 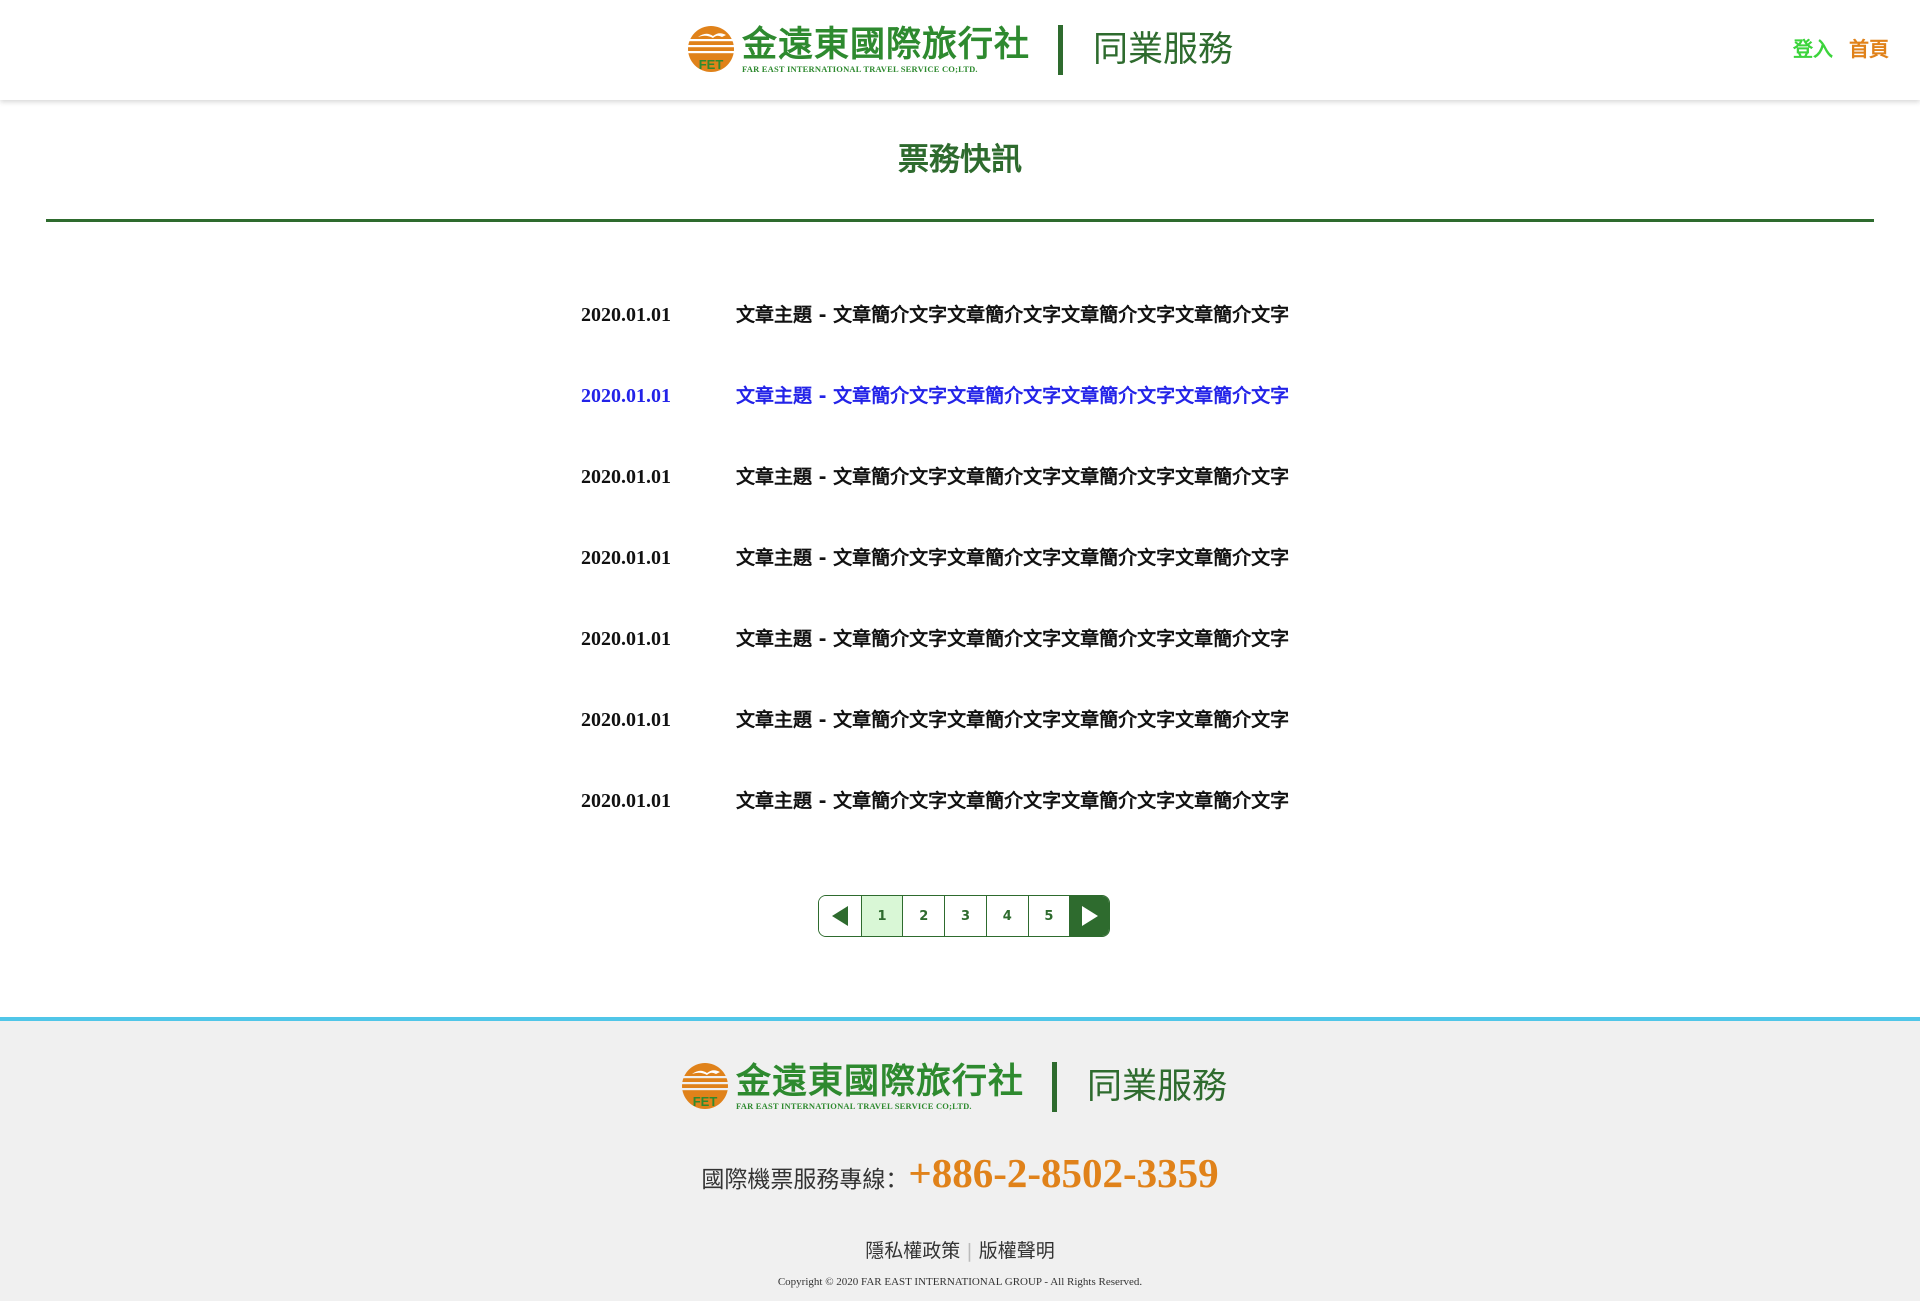 What do you see at coordinates (1157, 1087) in the screenshot?
I see `footer-service-title: 同業服務` at bounding box center [1157, 1087].